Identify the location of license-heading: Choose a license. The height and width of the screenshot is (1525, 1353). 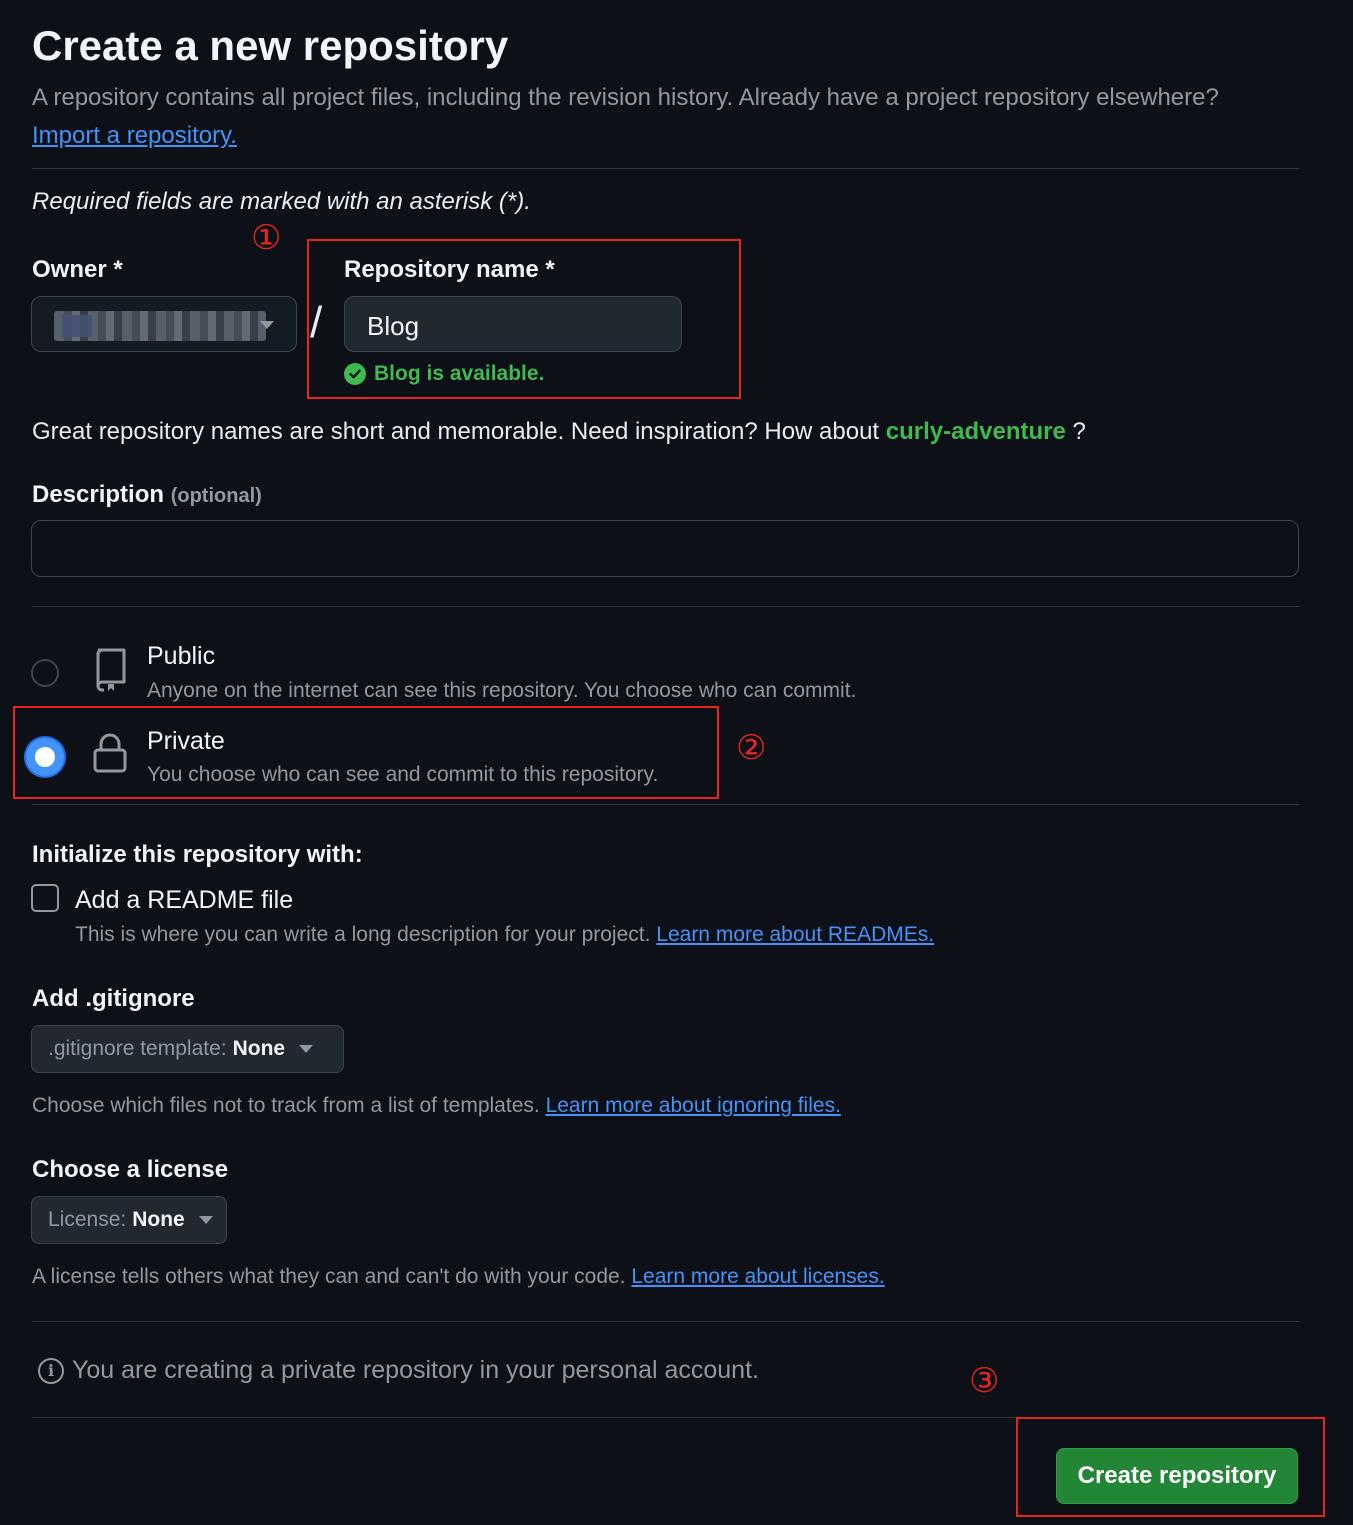
(130, 1169).